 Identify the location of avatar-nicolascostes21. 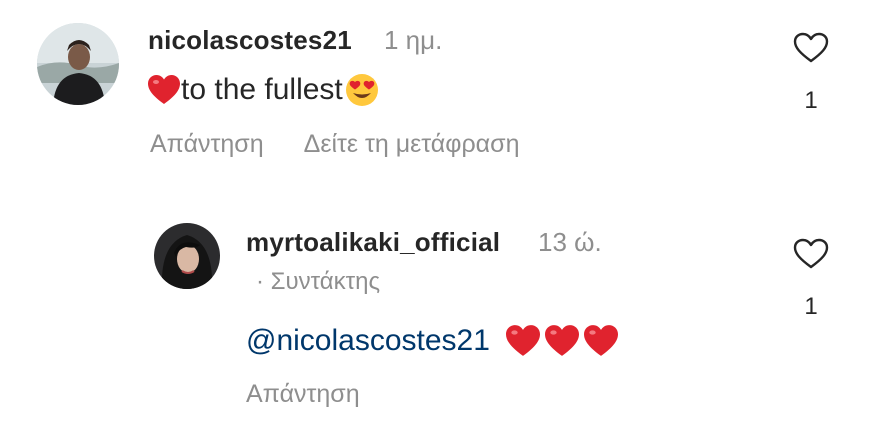
(78, 64).